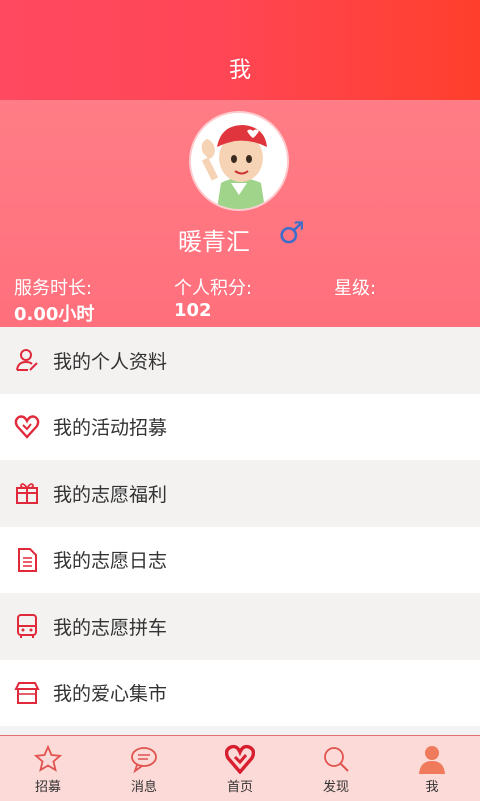  I want to click on tab-home: 首页, so click(240, 768).